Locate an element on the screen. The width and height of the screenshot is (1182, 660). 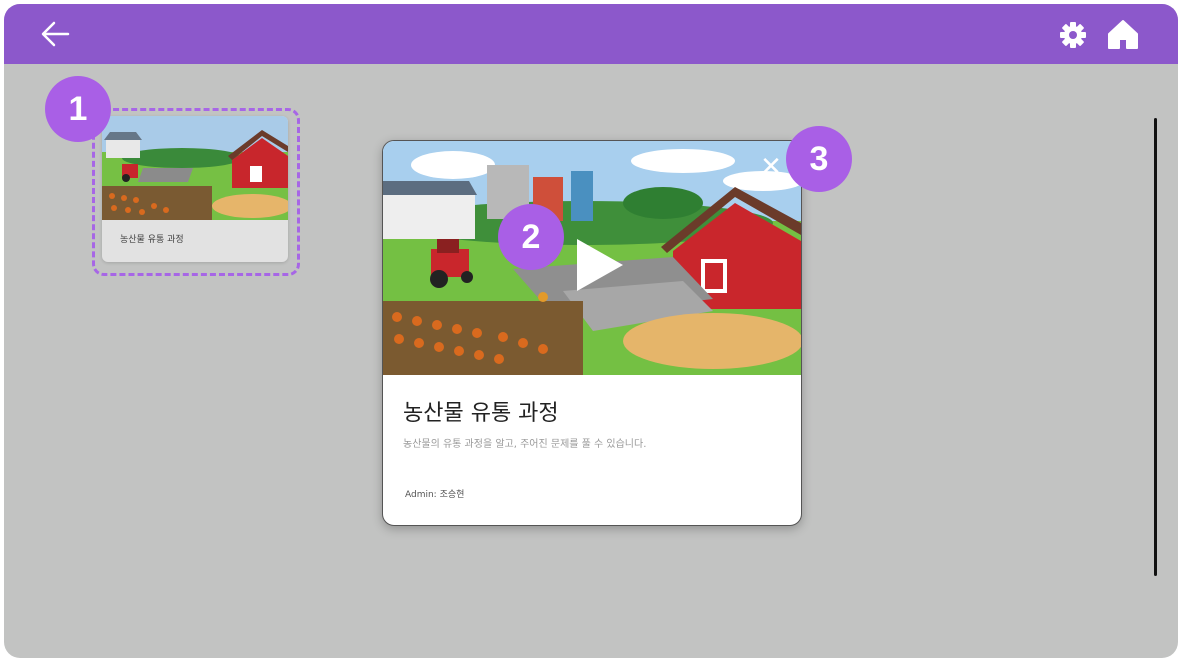
step-marker-3: 3 is located at coordinates (819, 159).